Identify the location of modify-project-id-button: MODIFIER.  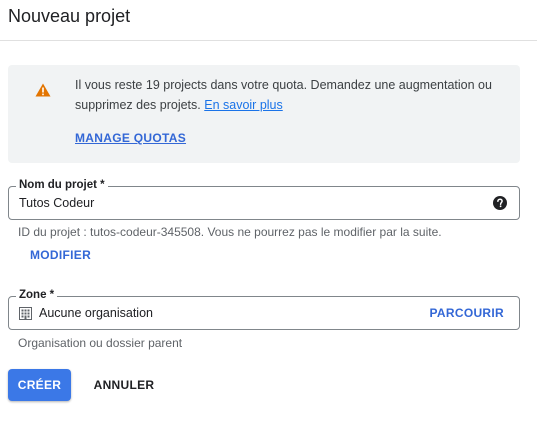
(60, 255).